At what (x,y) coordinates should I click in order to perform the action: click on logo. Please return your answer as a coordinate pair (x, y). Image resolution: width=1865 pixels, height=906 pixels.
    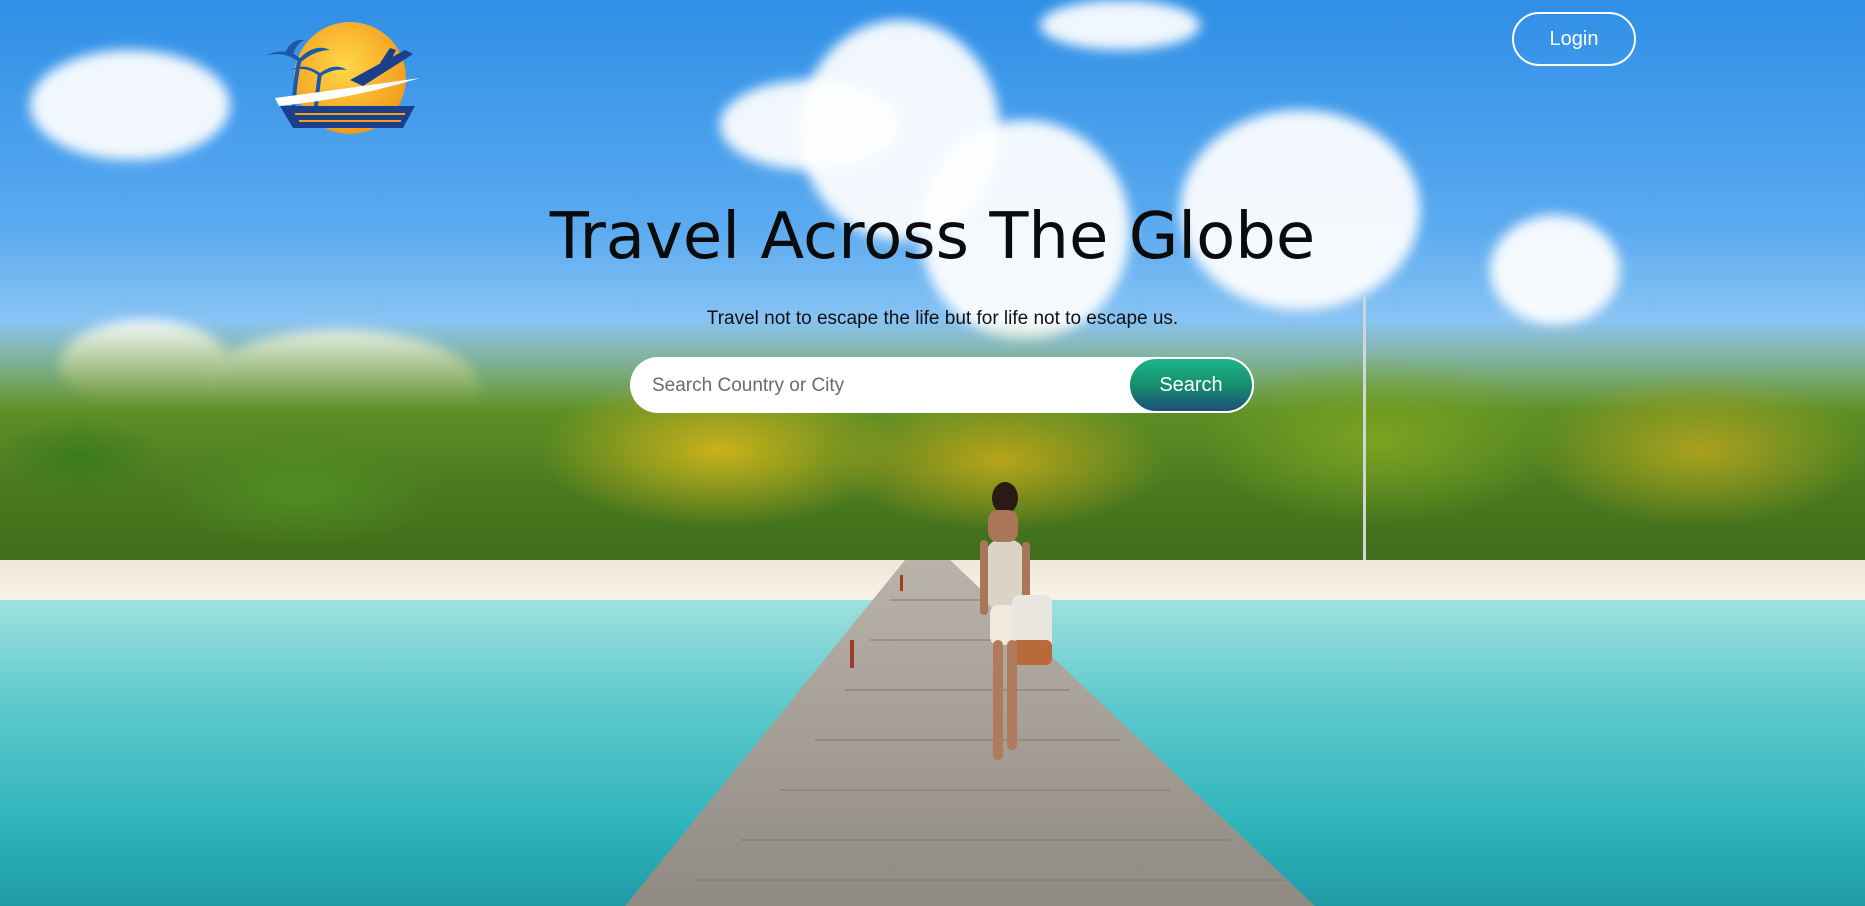
    Looking at the image, I should click on (342, 78).